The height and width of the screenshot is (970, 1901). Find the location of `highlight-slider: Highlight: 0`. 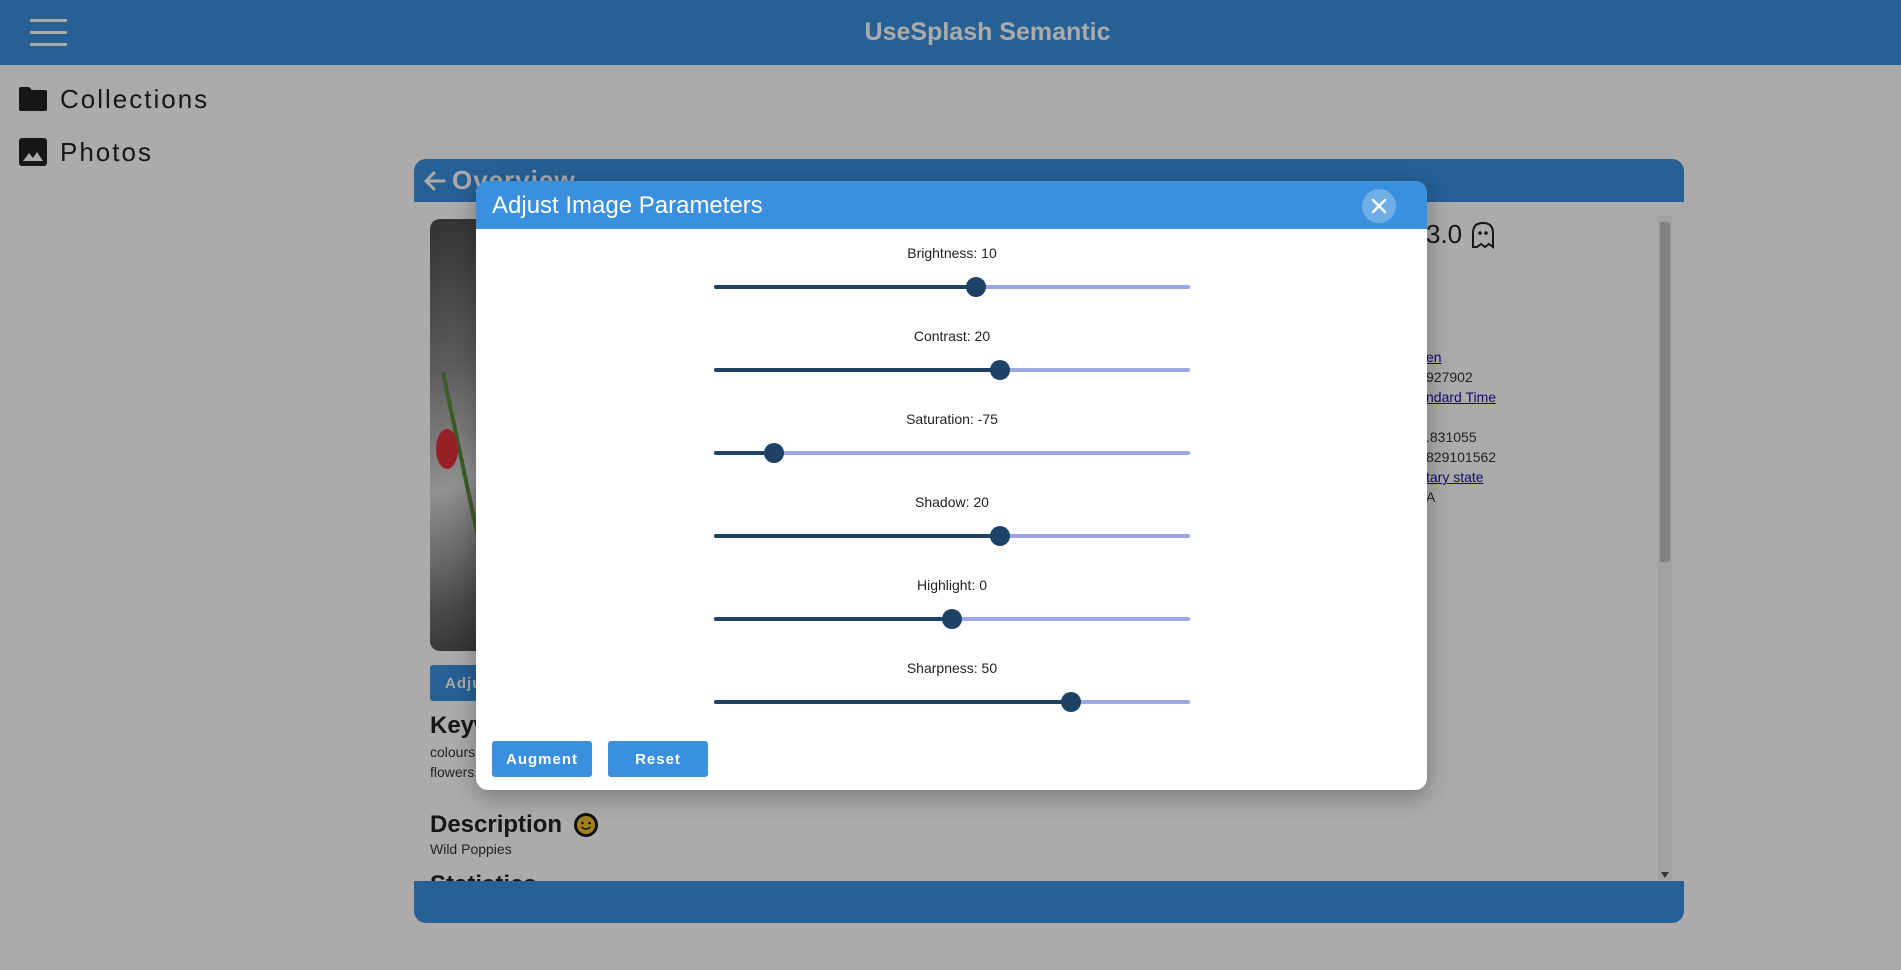

highlight-slider: Highlight: 0 is located at coordinates (952, 617).